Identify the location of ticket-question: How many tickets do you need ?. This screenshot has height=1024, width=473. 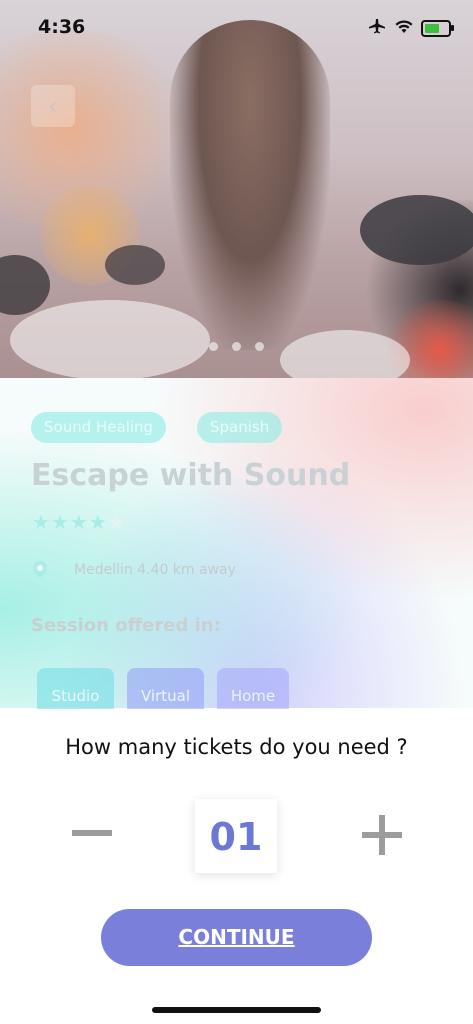
(236, 747).